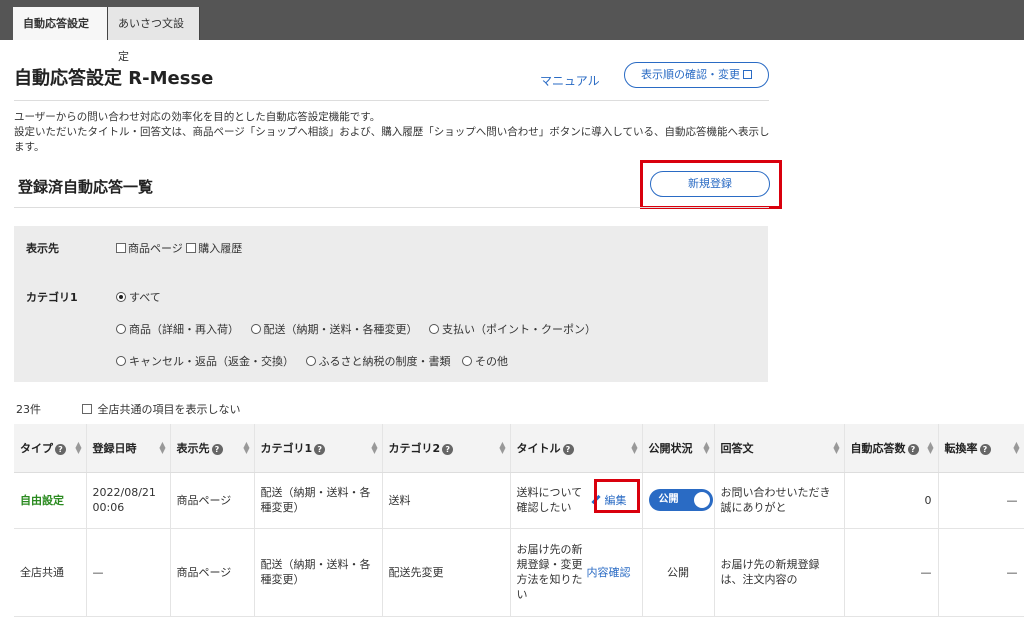 The height and width of the screenshot is (619, 1024). Describe the element at coordinates (891, 500) in the screenshot. I see `cell-auto-count: 0` at that location.